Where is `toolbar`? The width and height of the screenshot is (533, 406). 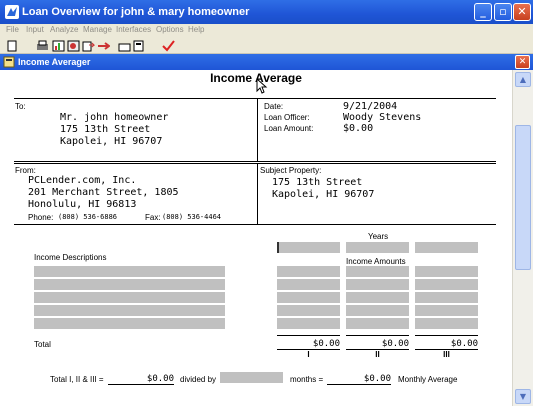
toolbar is located at coordinates (266, 45).